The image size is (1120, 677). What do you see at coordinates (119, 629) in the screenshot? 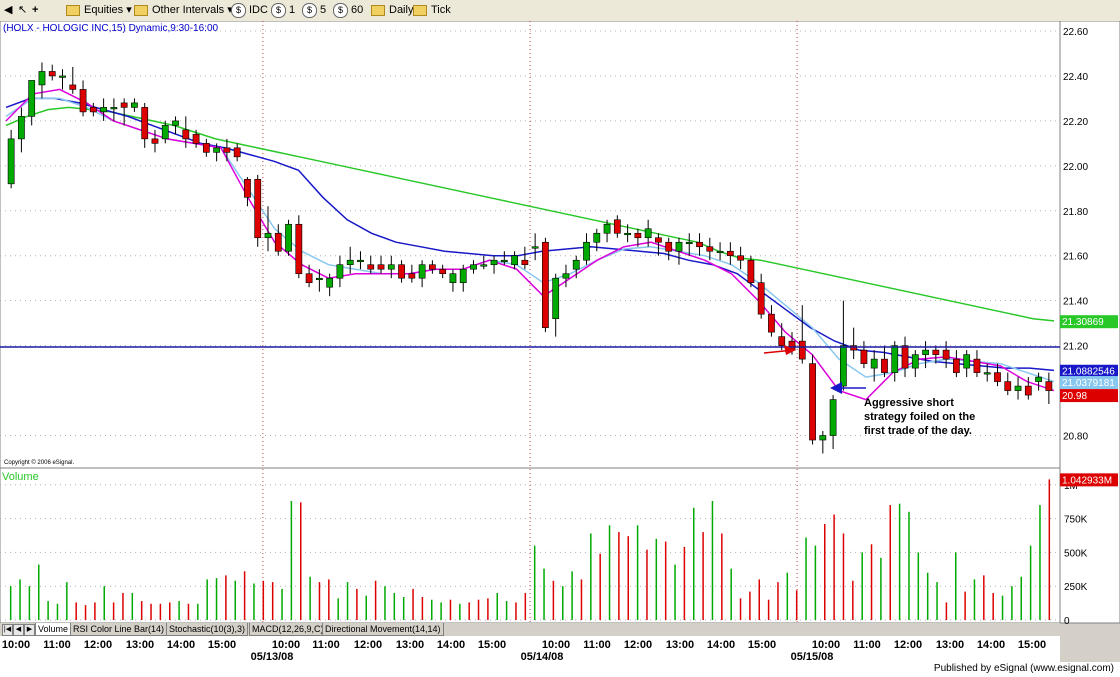
I see `tab-rsi: RSI Color Line Bar(14)` at bounding box center [119, 629].